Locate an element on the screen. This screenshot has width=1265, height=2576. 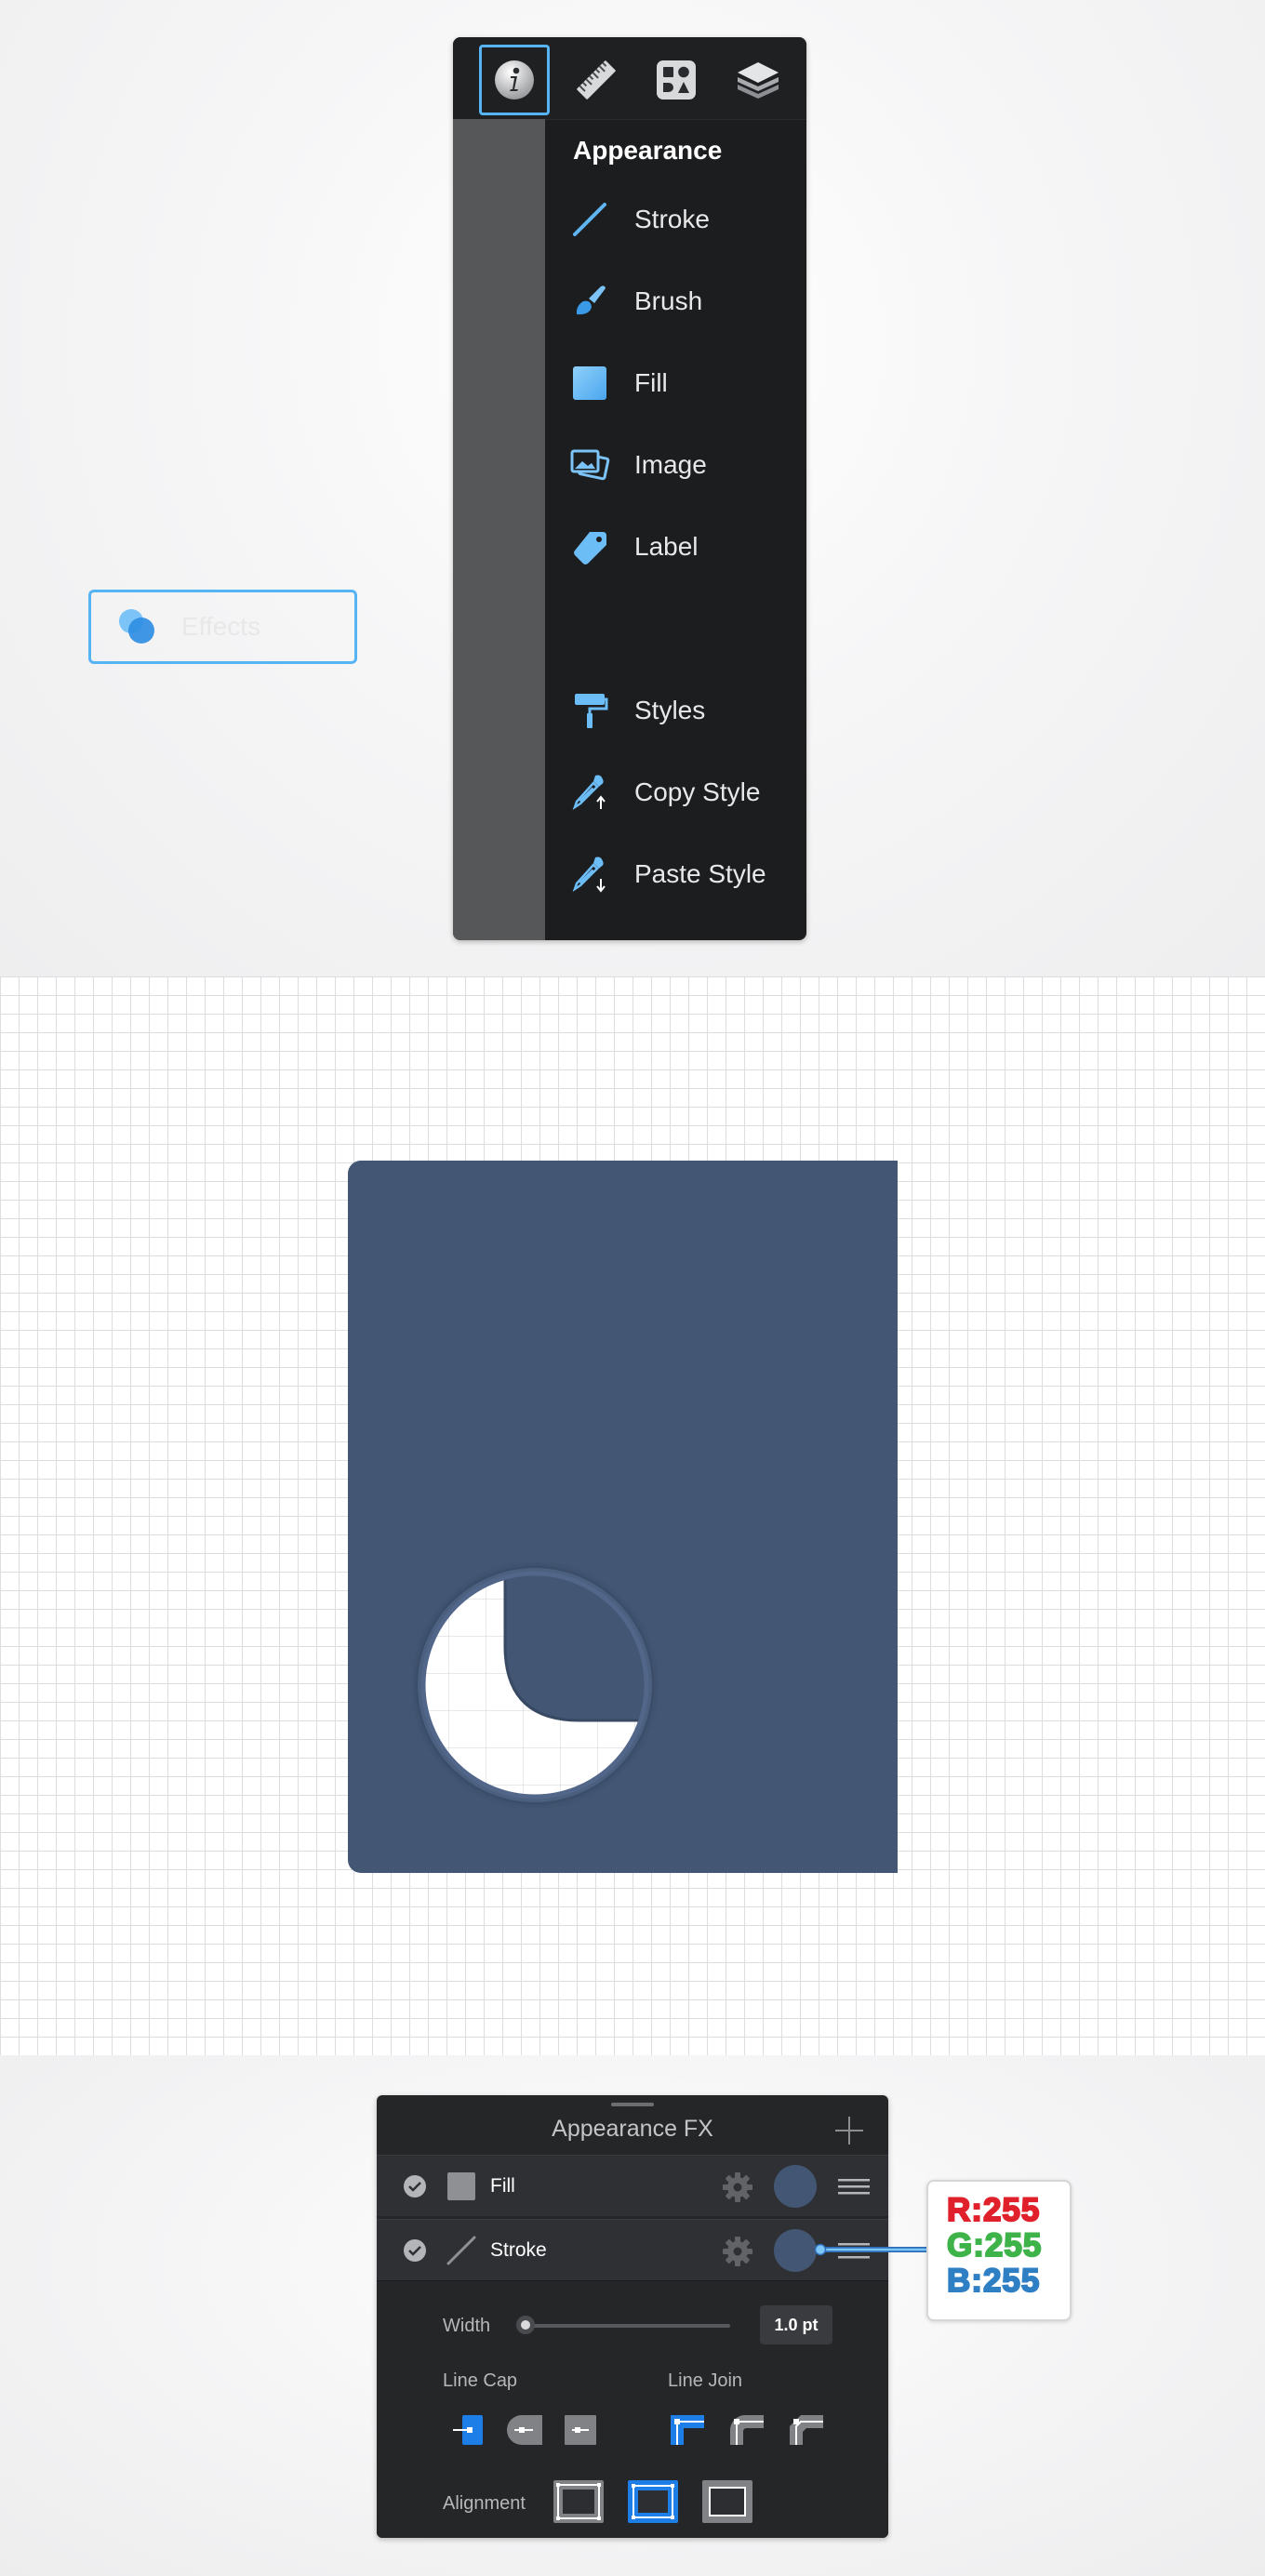
label-icon is located at coordinates (590, 548).